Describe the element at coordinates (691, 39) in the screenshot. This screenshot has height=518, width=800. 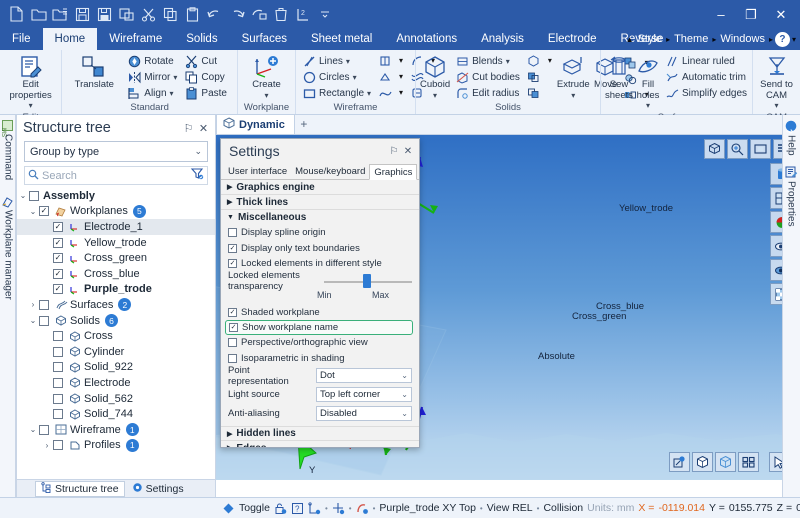
I see `theme-link: Theme` at that location.